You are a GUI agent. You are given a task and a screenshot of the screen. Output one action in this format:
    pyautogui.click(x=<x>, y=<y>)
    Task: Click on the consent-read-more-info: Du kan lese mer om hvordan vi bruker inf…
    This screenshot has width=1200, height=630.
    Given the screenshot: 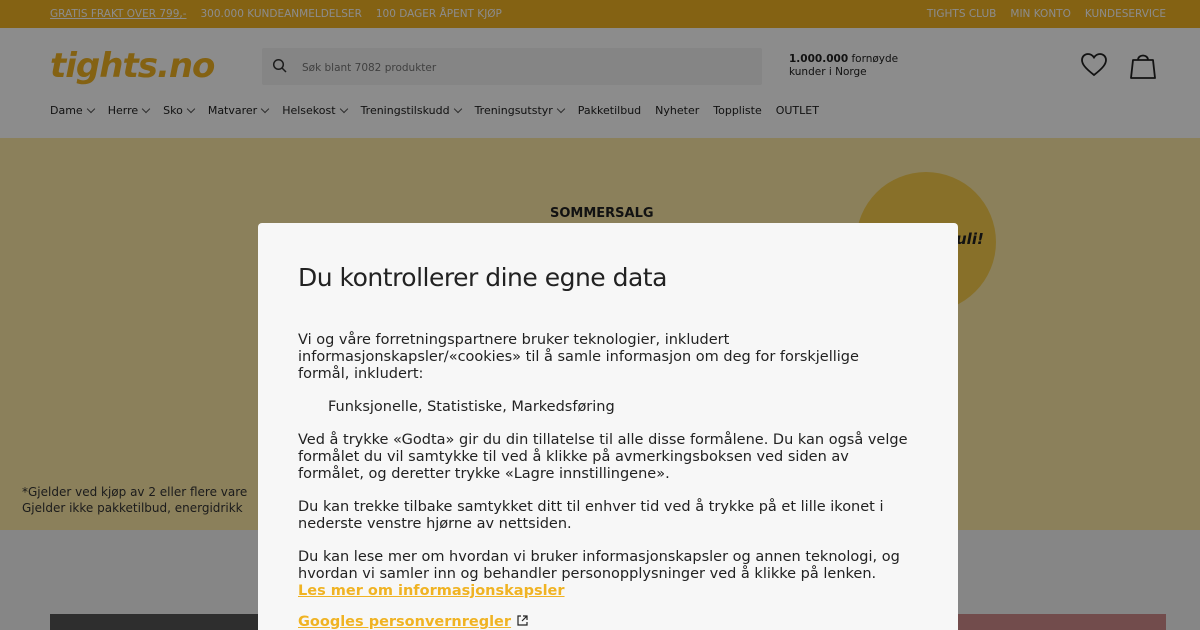 What is the action you would take?
    pyautogui.click(x=599, y=565)
    